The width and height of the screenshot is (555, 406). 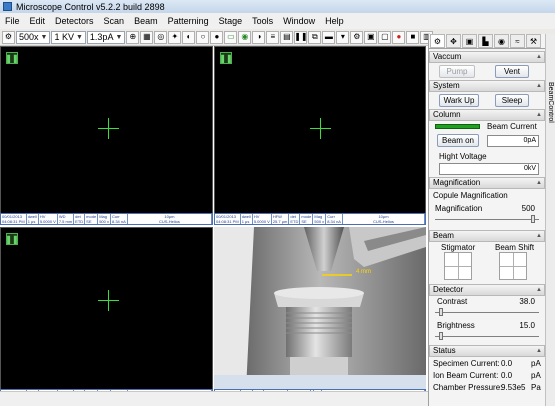 I want to click on magnification-slider, so click(x=487, y=219).